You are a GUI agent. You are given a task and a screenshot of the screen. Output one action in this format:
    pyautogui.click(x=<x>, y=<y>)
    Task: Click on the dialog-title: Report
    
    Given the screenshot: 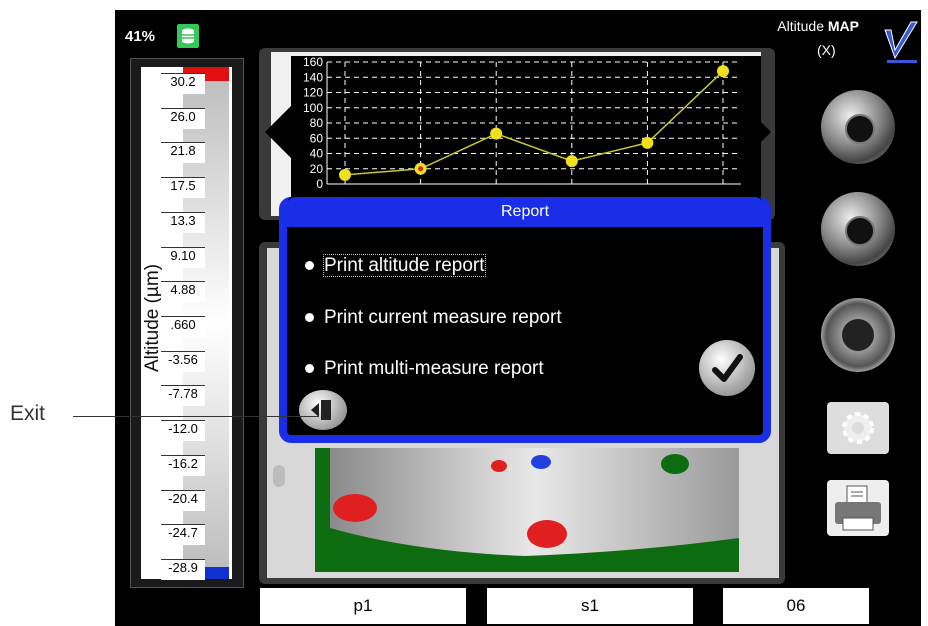 What is the action you would take?
    pyautogui.click(x=525, y=212)
    